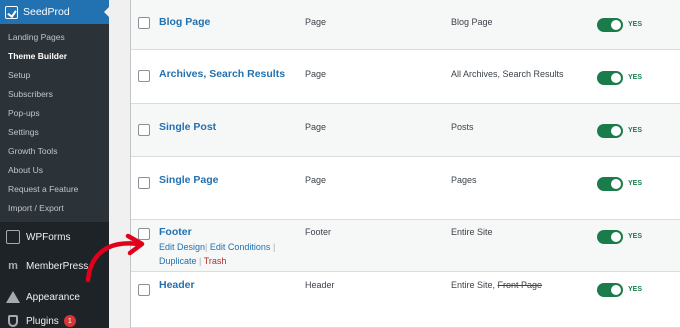 Image resolution: width=680 pixels, height=328 pixels. What do you see at coordinates (54, 75) in the screenshot?
I see `submenu-setup: Setup` at bounding box center [54, 75].